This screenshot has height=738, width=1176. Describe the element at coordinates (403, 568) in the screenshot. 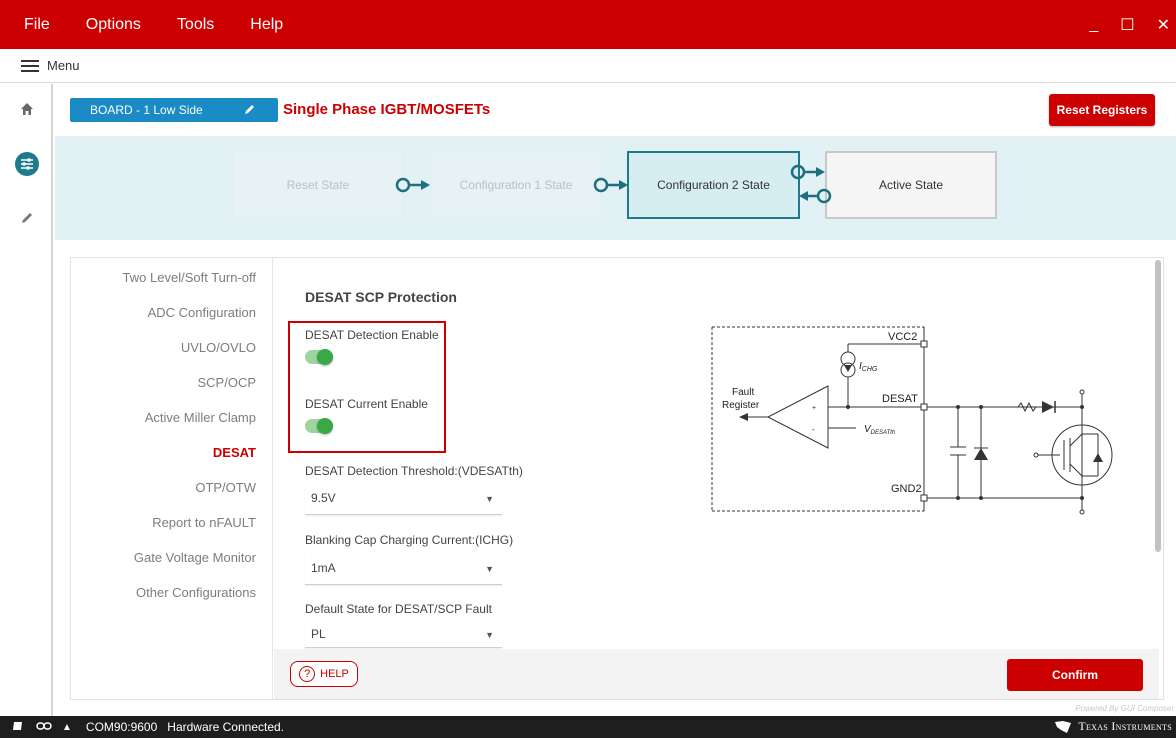

I see `blanking-cap-select: 1mA ▼` at that location.